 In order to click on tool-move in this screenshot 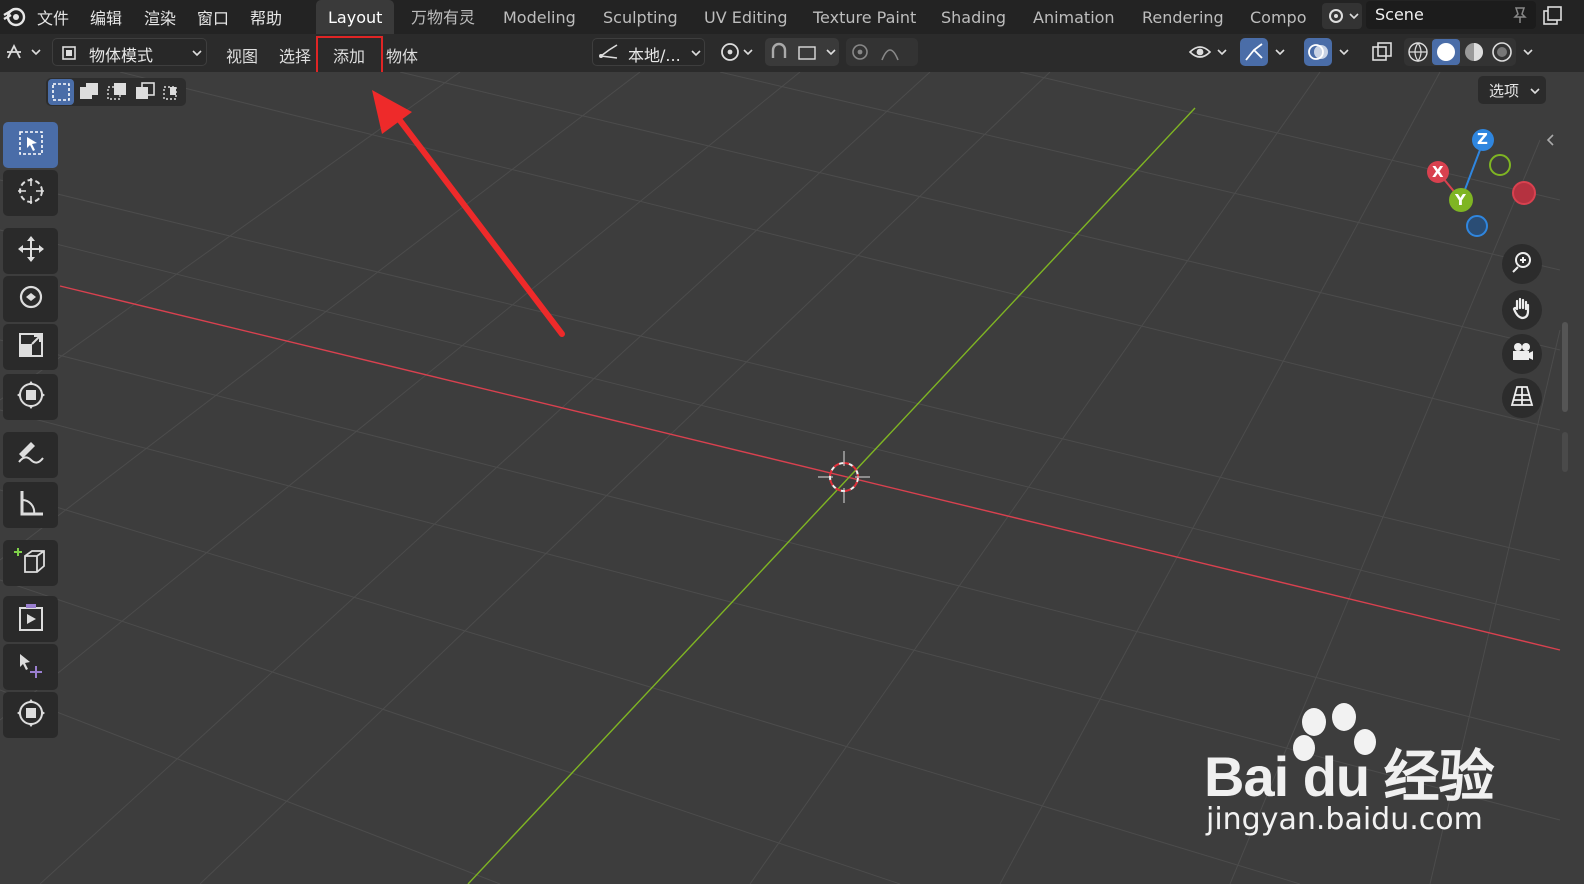, I will do `click(30, 251)`.